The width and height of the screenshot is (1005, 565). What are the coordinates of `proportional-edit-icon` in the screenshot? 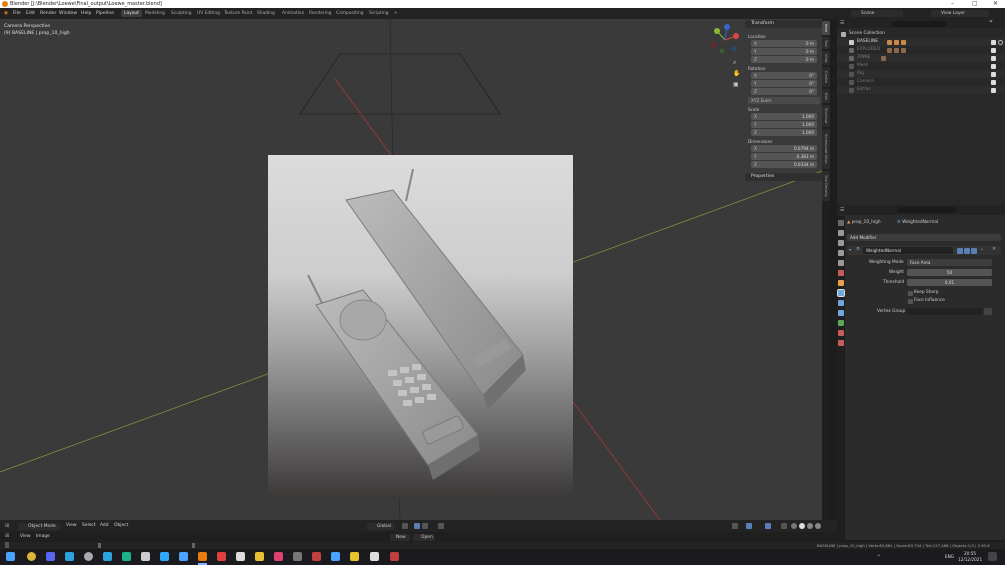 It's located at (441, 526).